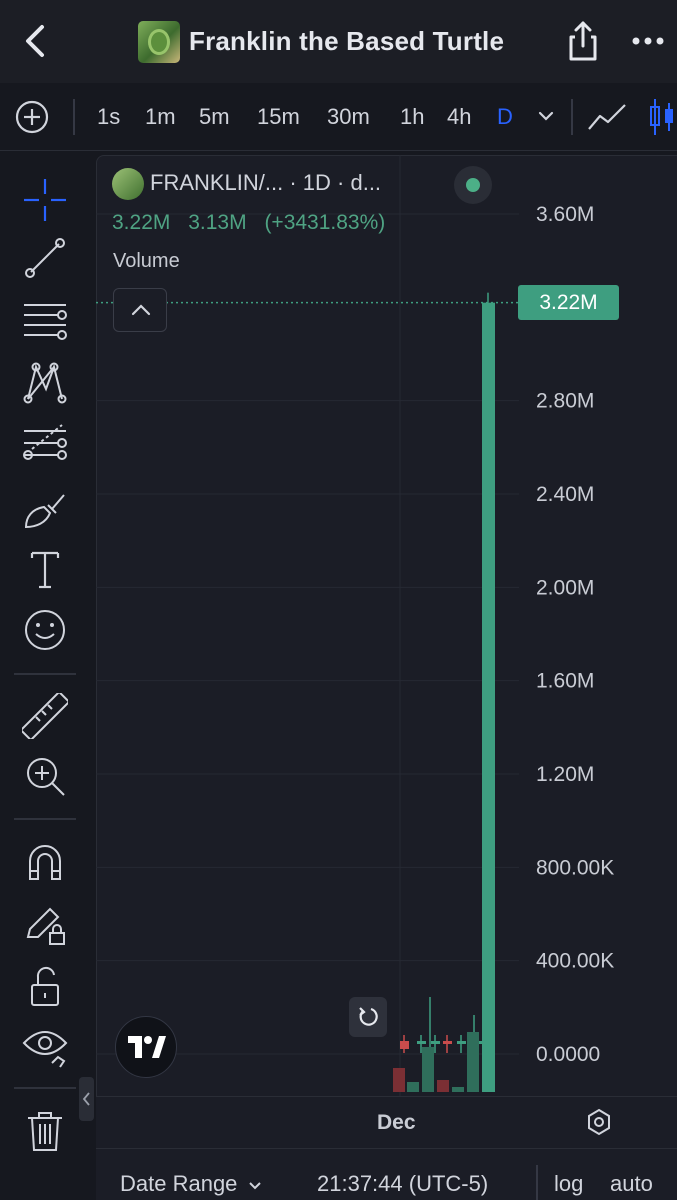 The width and height of the screenshot is (677, 1200). Describe the element at coordinates (565, 494) in the screenshot. I see `y-tick-label: 2.40M` at that location.